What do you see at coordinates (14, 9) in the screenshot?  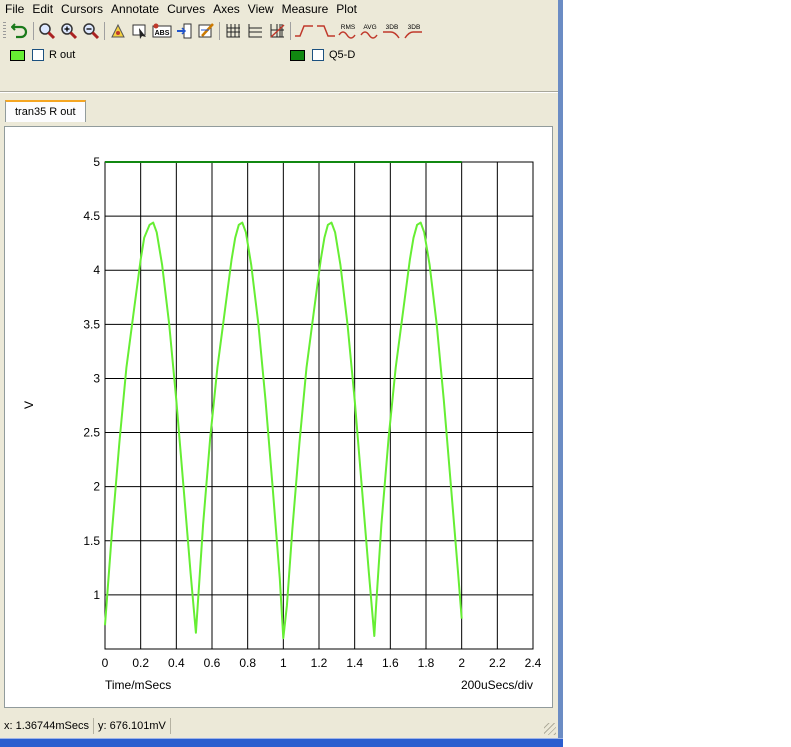 I see `menu-file: File` at bounding box center [14, 9].